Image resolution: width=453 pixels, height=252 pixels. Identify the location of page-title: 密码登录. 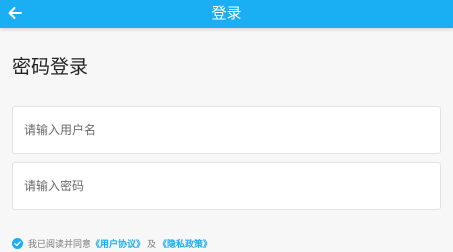
(50, 67).